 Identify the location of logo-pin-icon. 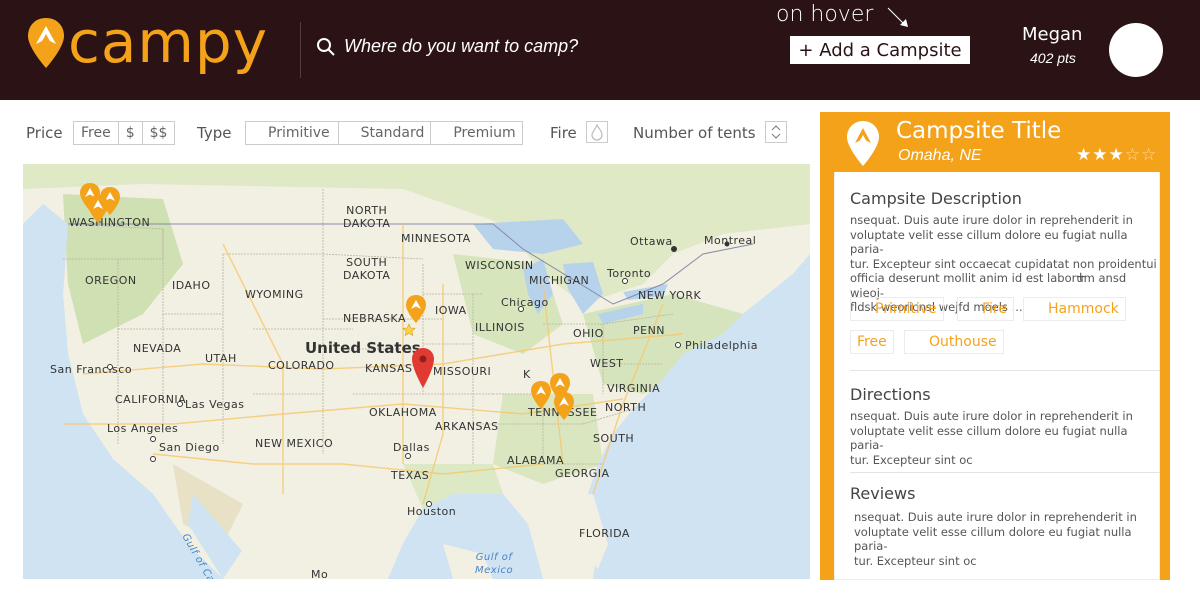
(46, 43).